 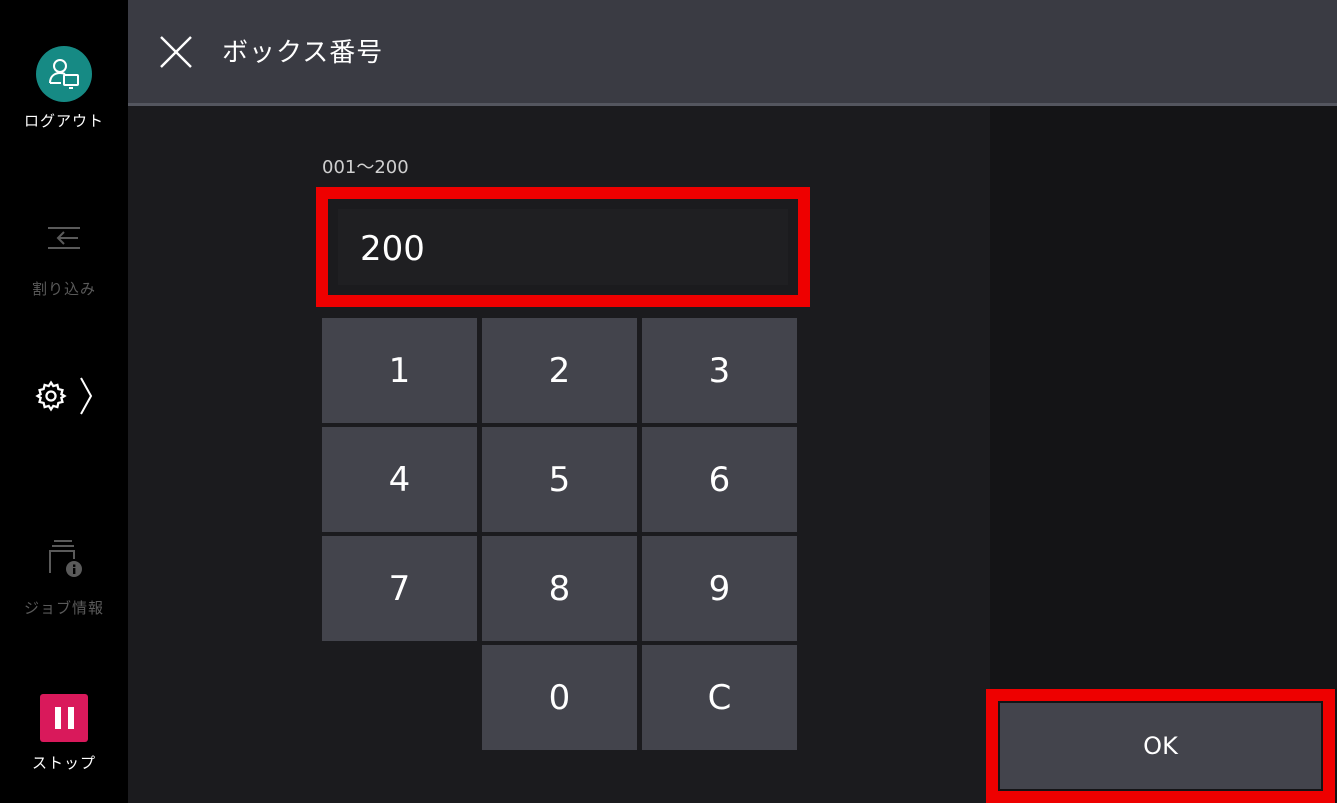 I want to click on box-number-field: 200, so click(x=563, y=247).